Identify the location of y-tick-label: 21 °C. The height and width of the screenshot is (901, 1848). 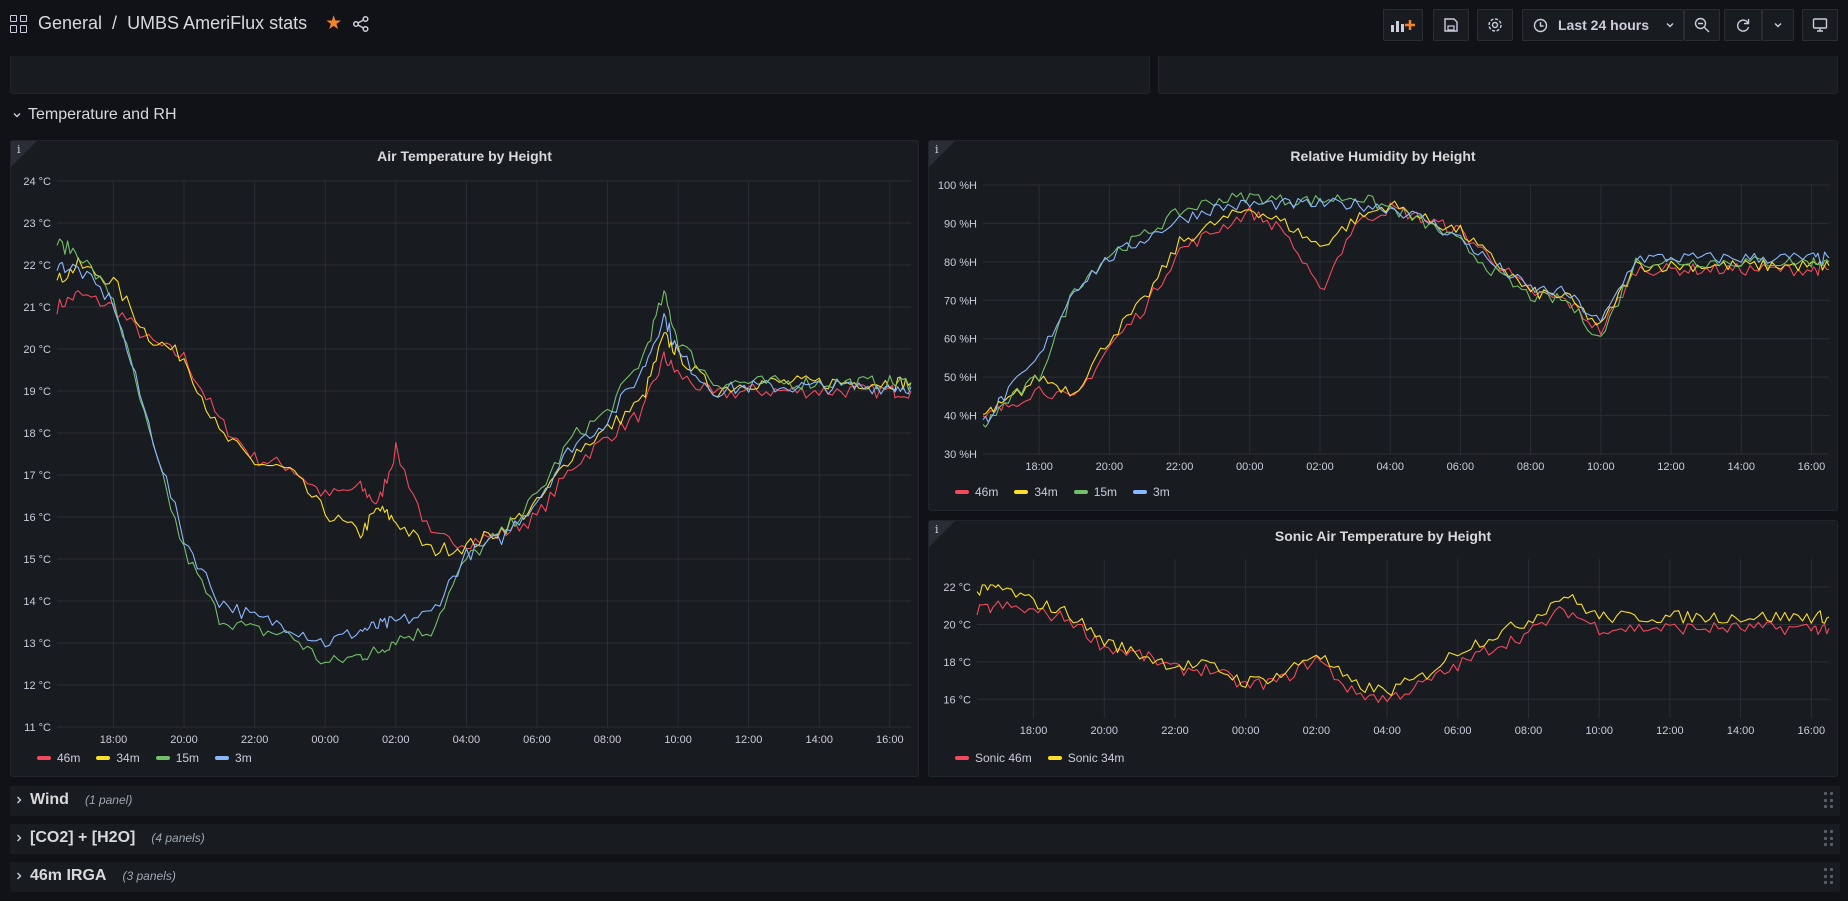
(37, 308).